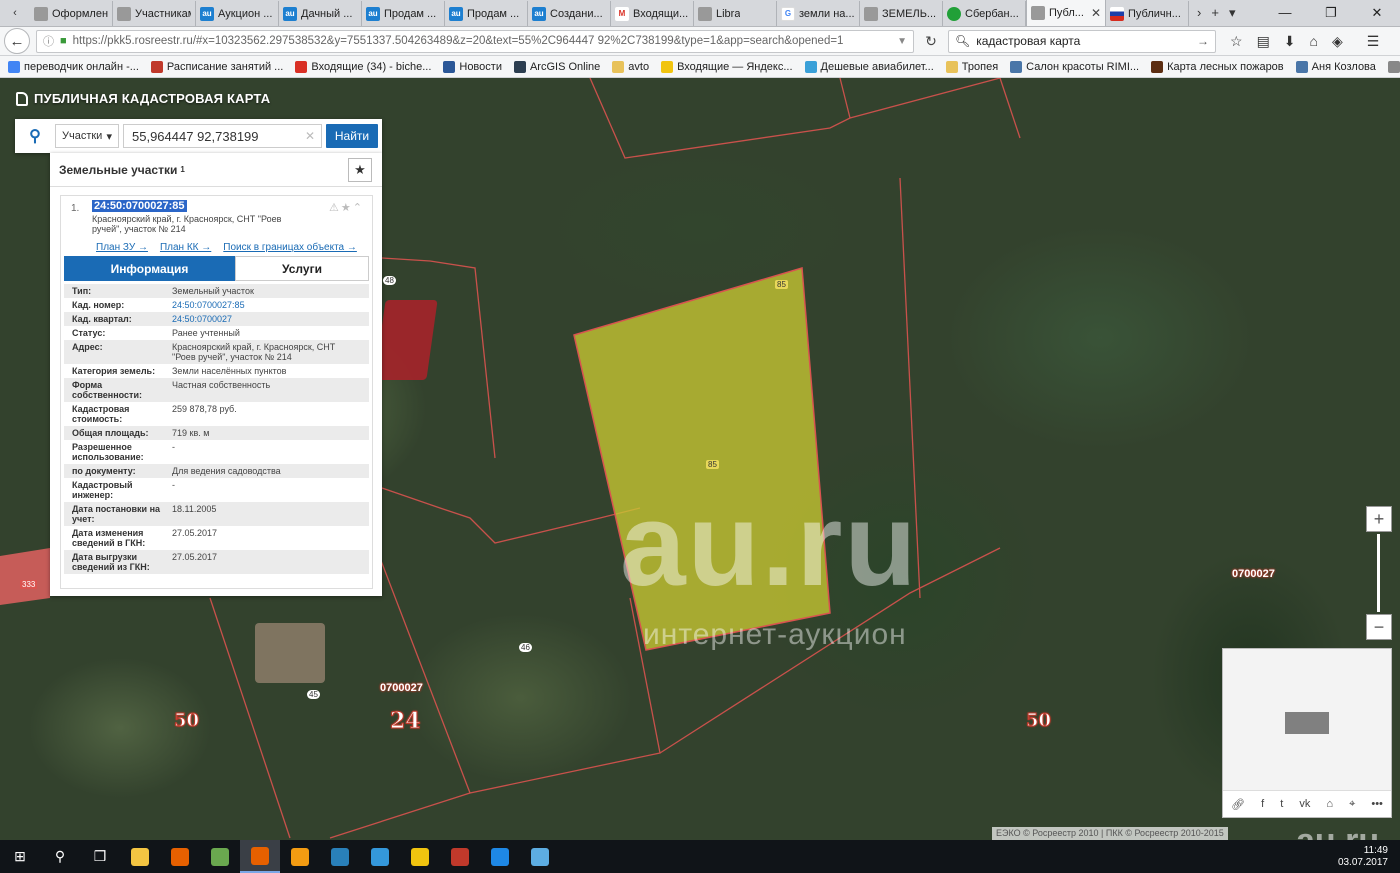  I want to click on bookmark-item: Новости, so click(472, 66).